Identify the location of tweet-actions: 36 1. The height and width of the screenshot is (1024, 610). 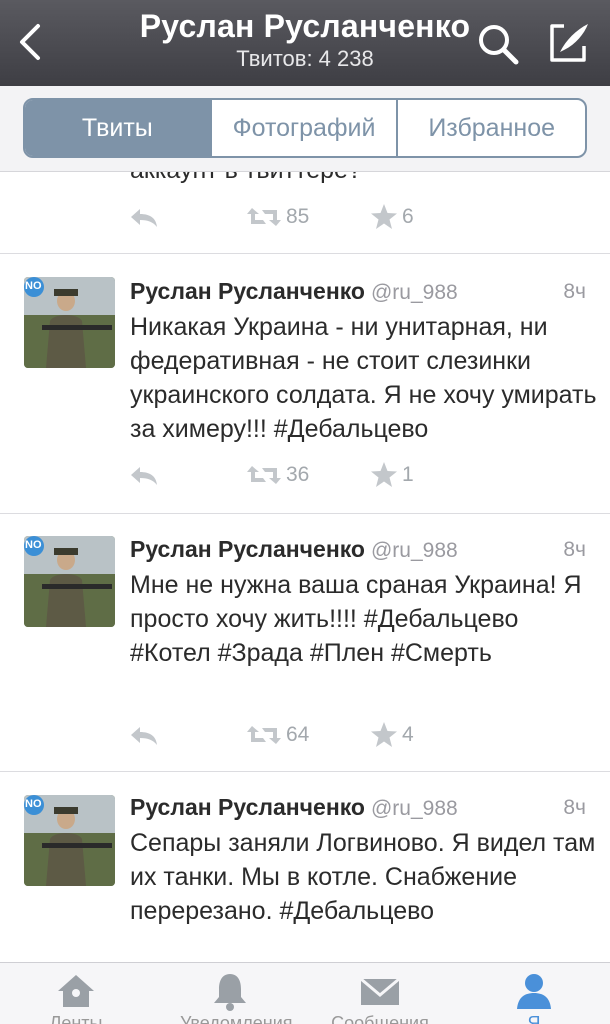
(278, 475).